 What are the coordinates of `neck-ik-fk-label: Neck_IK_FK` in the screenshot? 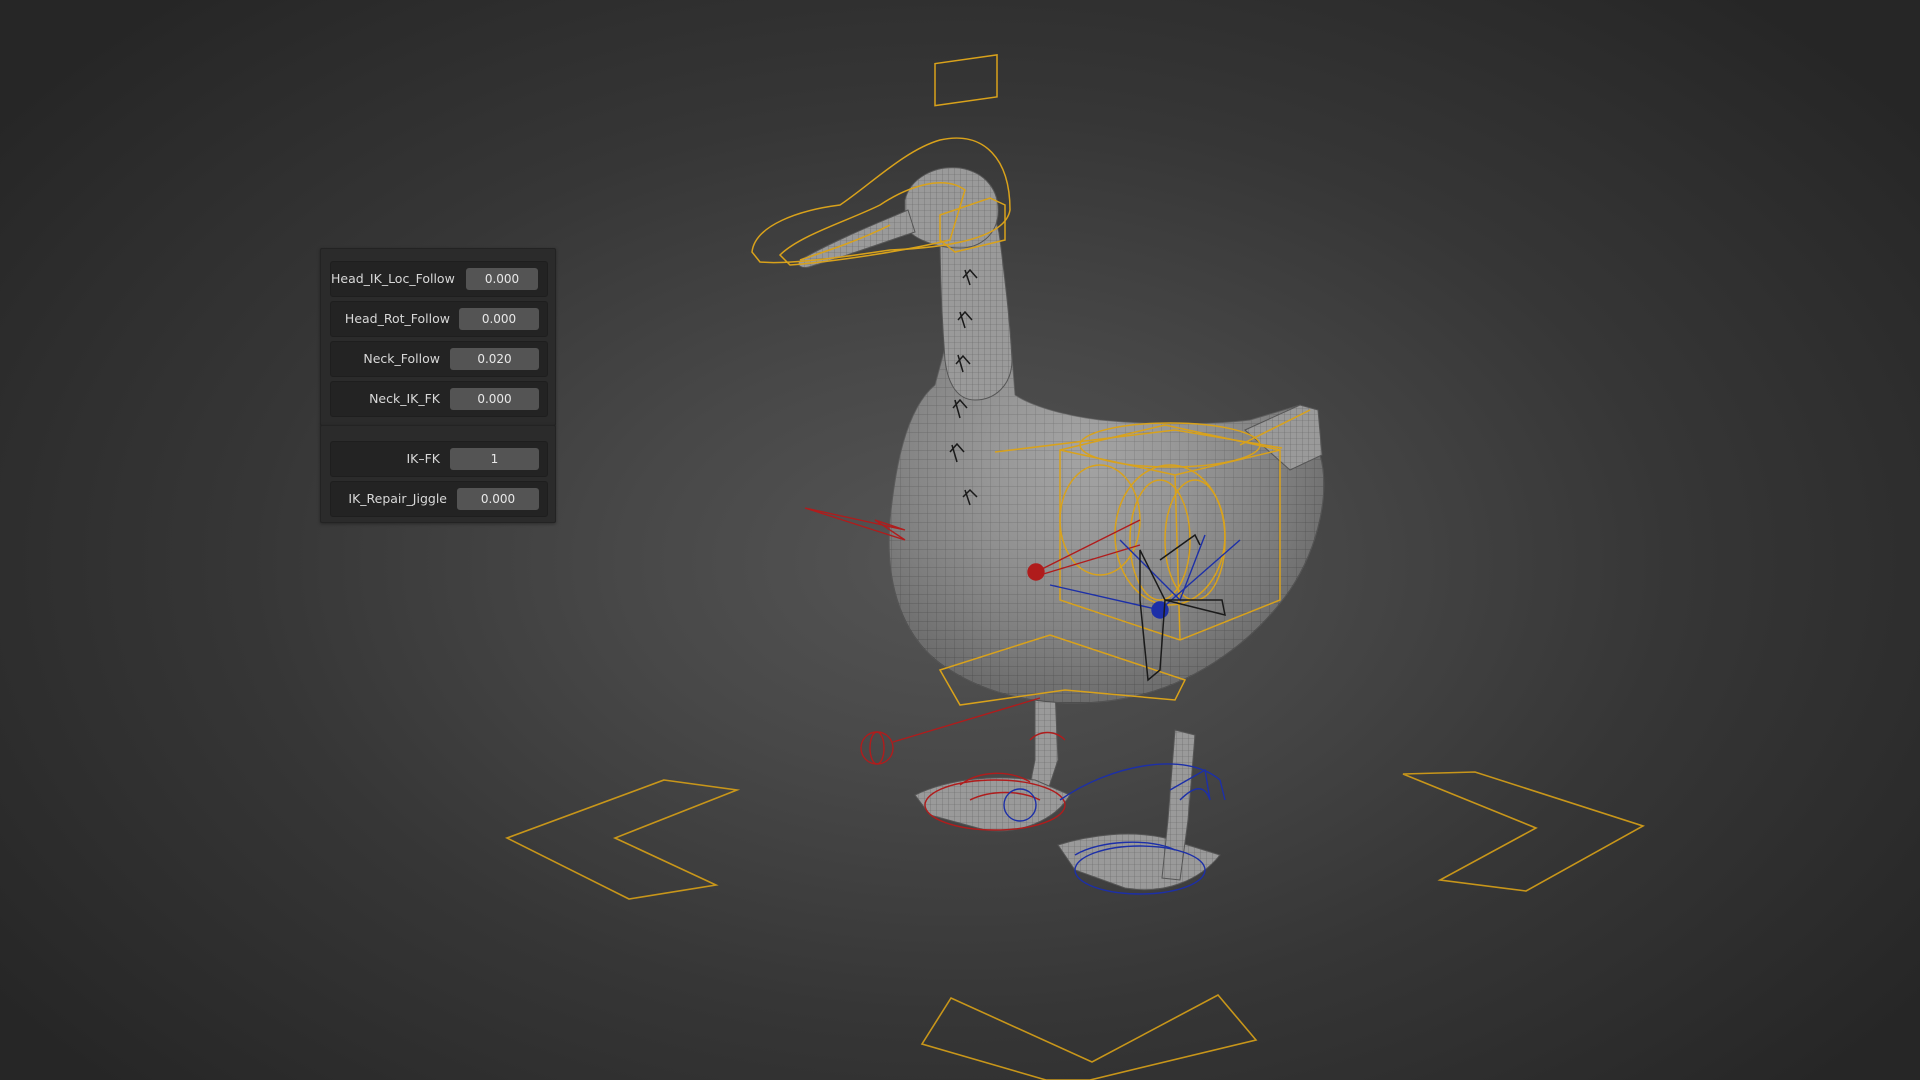 It's located at (404, 398).